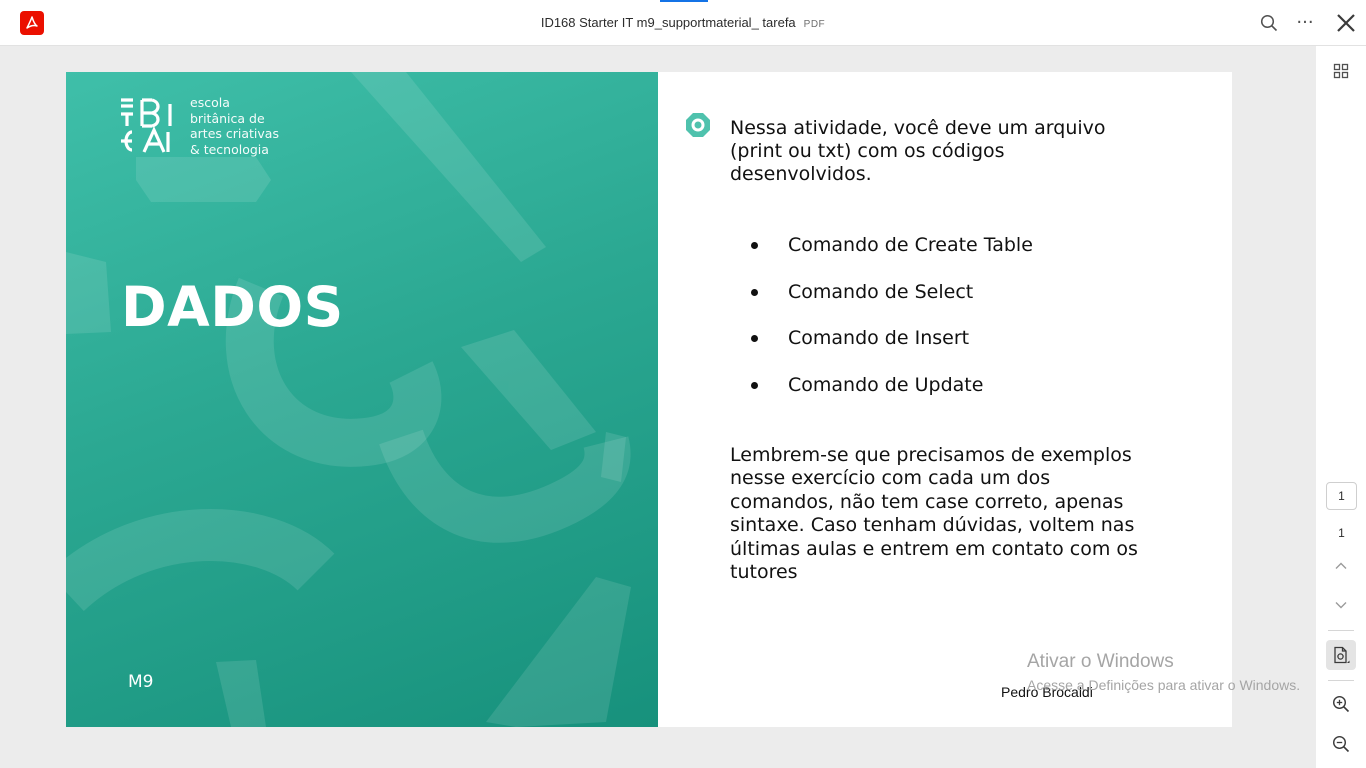  Describe the element at coordinates (1100, 661) in the screenshot. I see `windows-activation-title: Ativar o Windows` at that location.